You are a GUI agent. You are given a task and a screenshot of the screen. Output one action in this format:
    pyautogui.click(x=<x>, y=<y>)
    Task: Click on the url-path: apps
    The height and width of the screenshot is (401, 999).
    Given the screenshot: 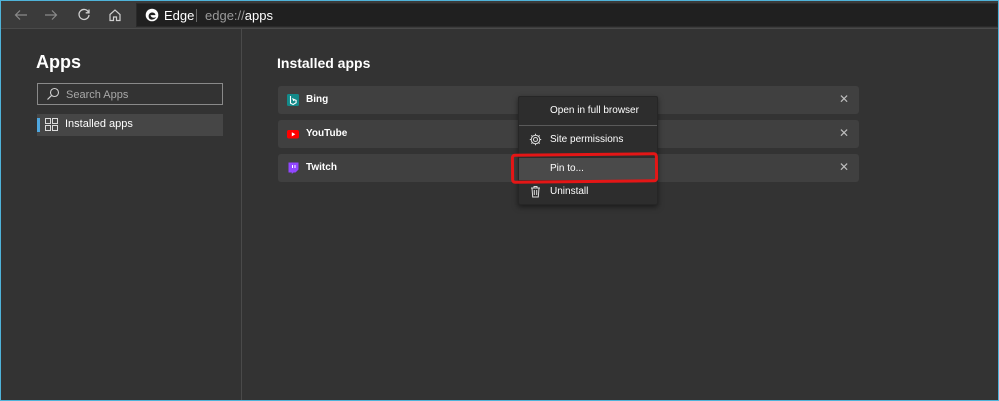 What is the action you would take?
    pyautogui.click(x=258, y=15)
    